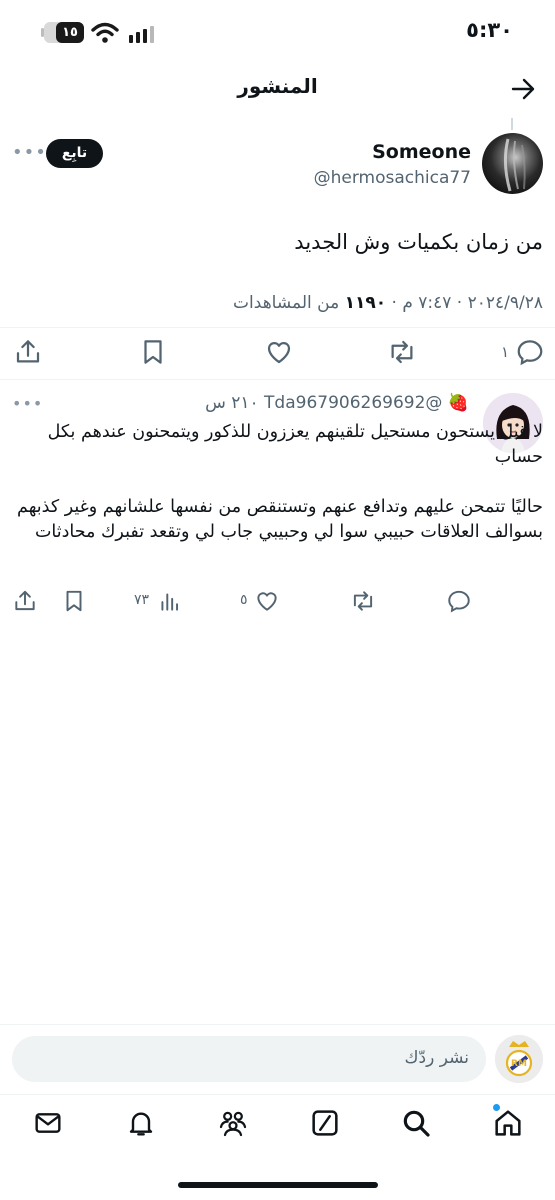  What do you see at coordinates (142, 34) in the screenshot?
I see `signal-icon` at bounding box center [142, 34].